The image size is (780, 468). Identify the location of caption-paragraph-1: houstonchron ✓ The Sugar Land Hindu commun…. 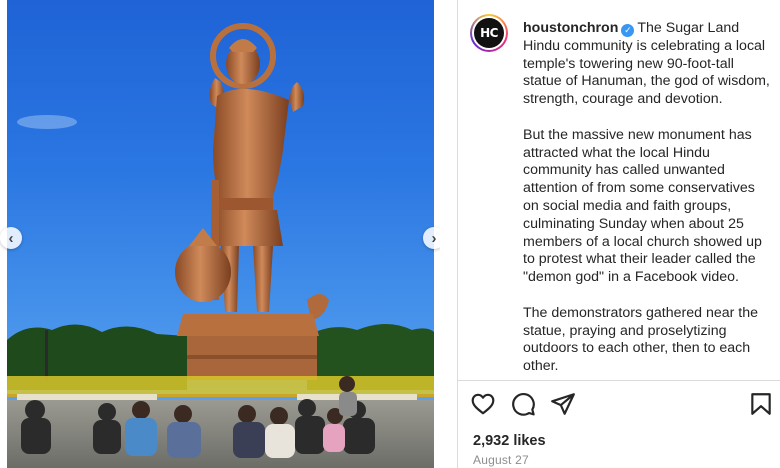
(647, 64).